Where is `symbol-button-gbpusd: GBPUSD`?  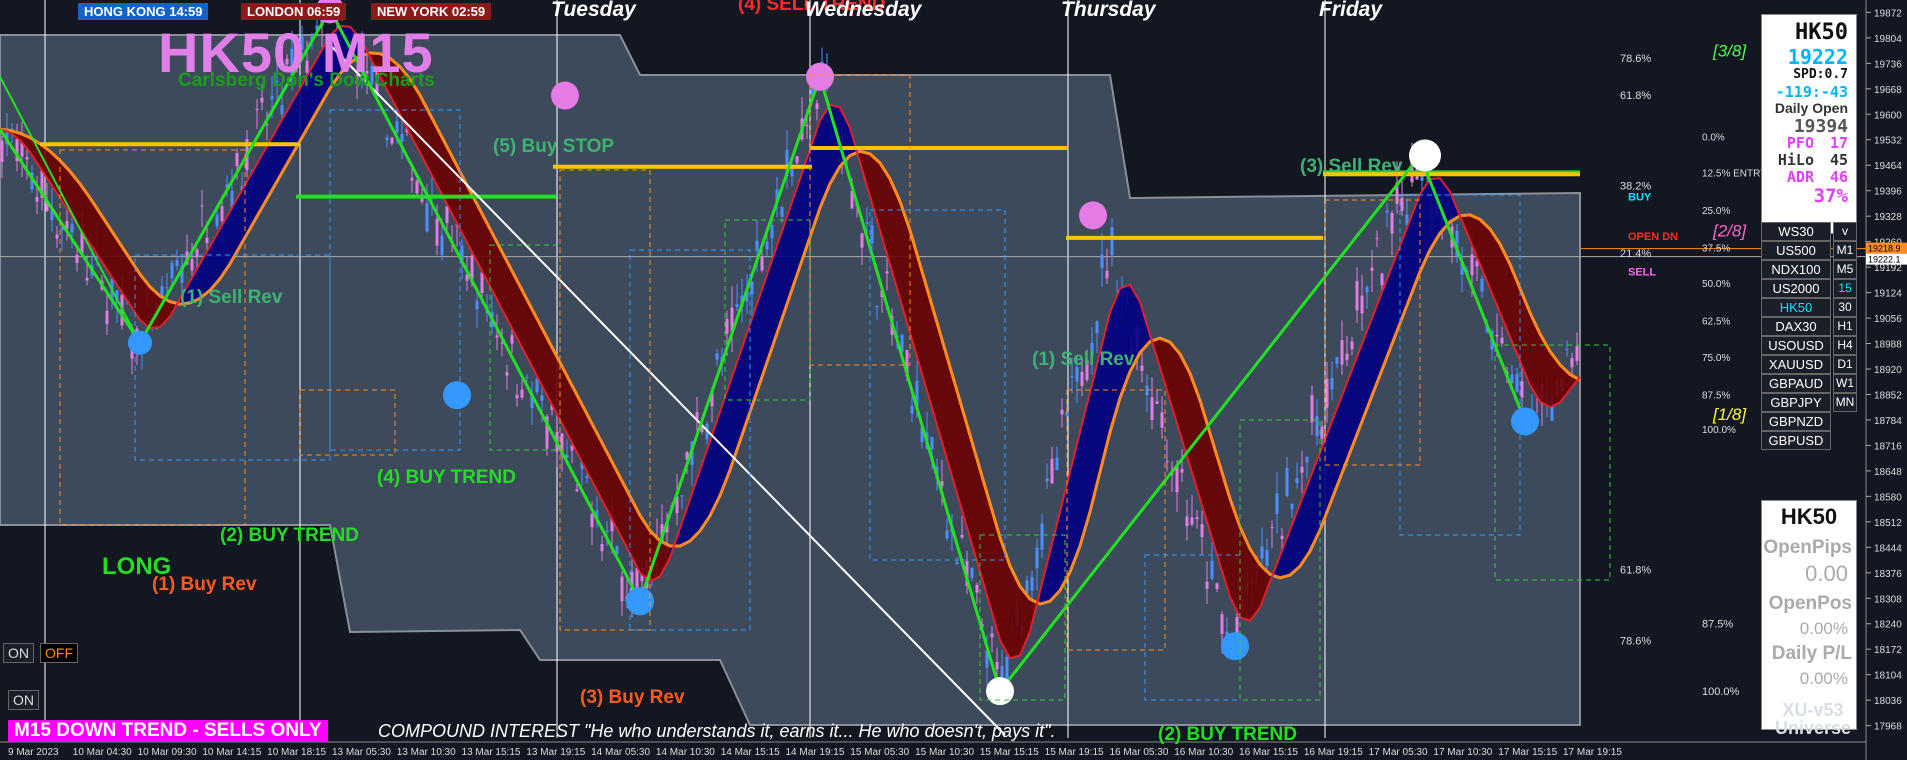
symbol-button-gbpusd: GBPUSD is located at coordinates (1796, 440).